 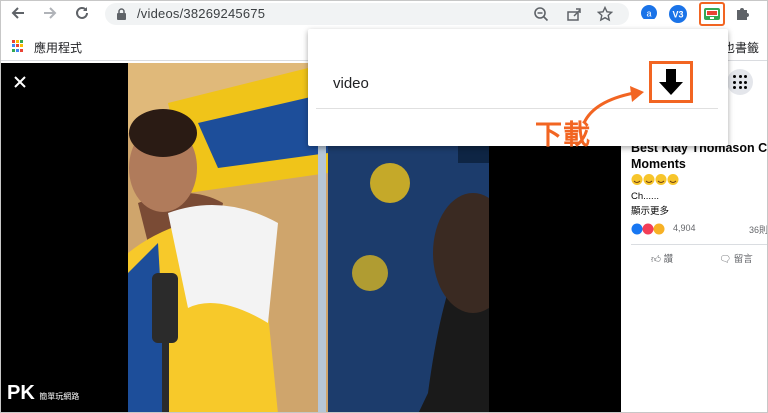 What do you see at coordinates (725, 259) in the screenshot?
I see `comment-icon: 🗨︎` at bounding box center [725, 259].